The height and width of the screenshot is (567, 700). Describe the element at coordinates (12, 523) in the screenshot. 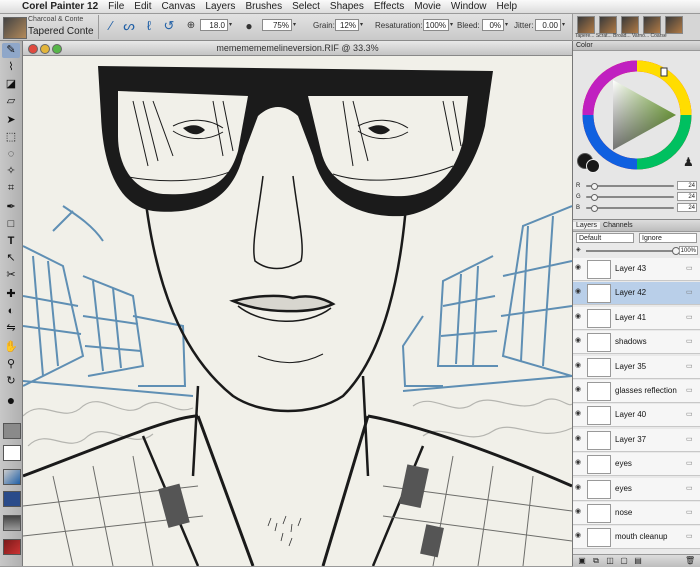

I see `nozzle-swatch` at that location.